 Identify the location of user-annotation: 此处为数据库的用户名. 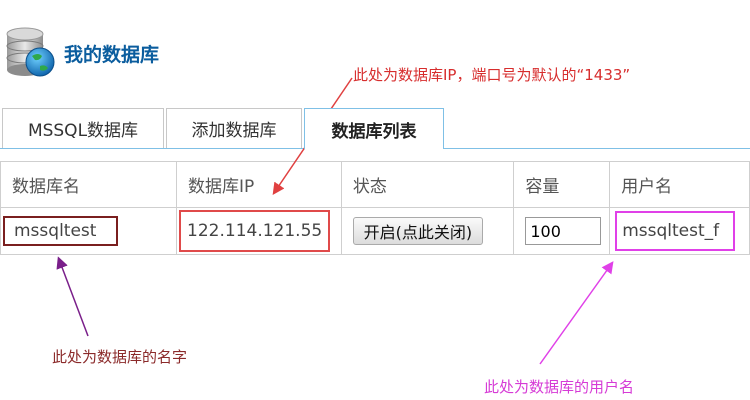
(559, 387).